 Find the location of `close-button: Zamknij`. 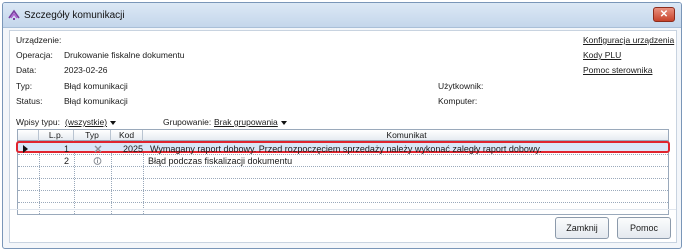

close-button: Zamknij is located at coordinates (582, 228).